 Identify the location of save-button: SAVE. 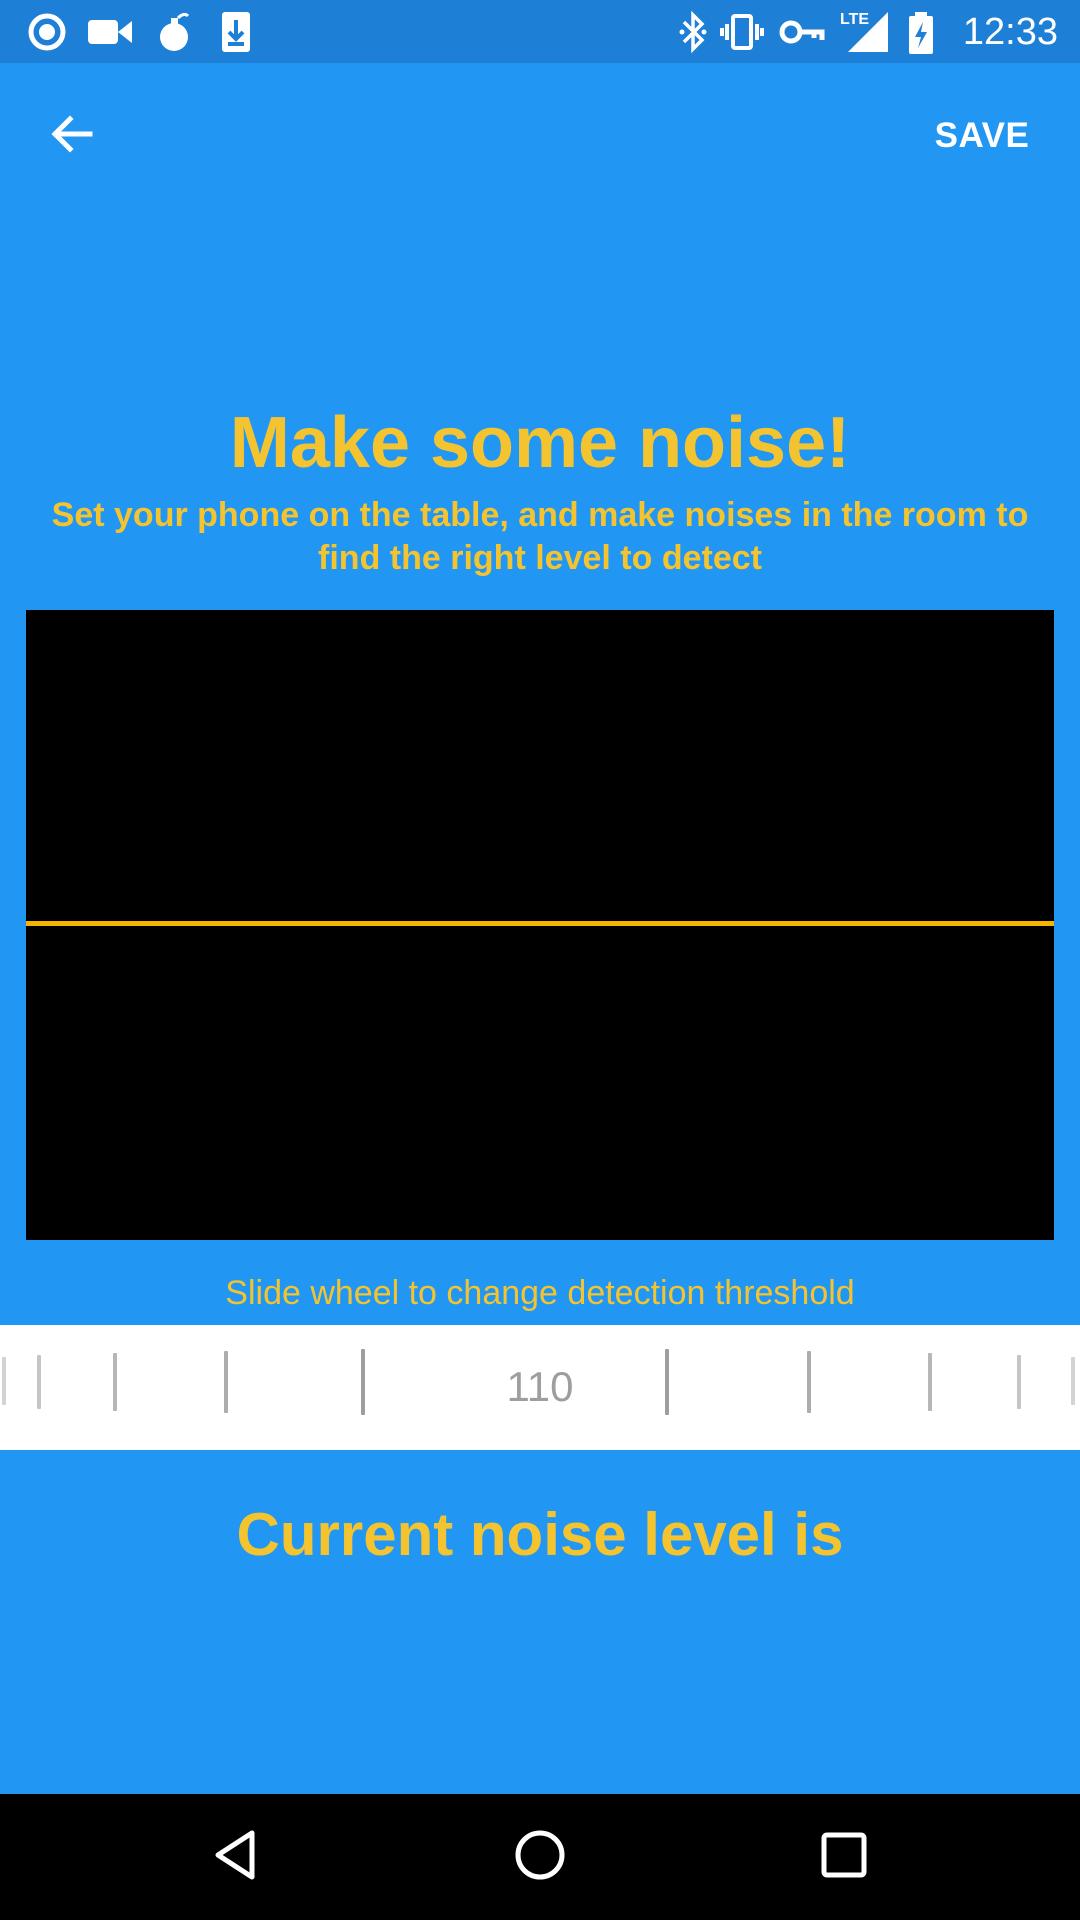
(982, 136).